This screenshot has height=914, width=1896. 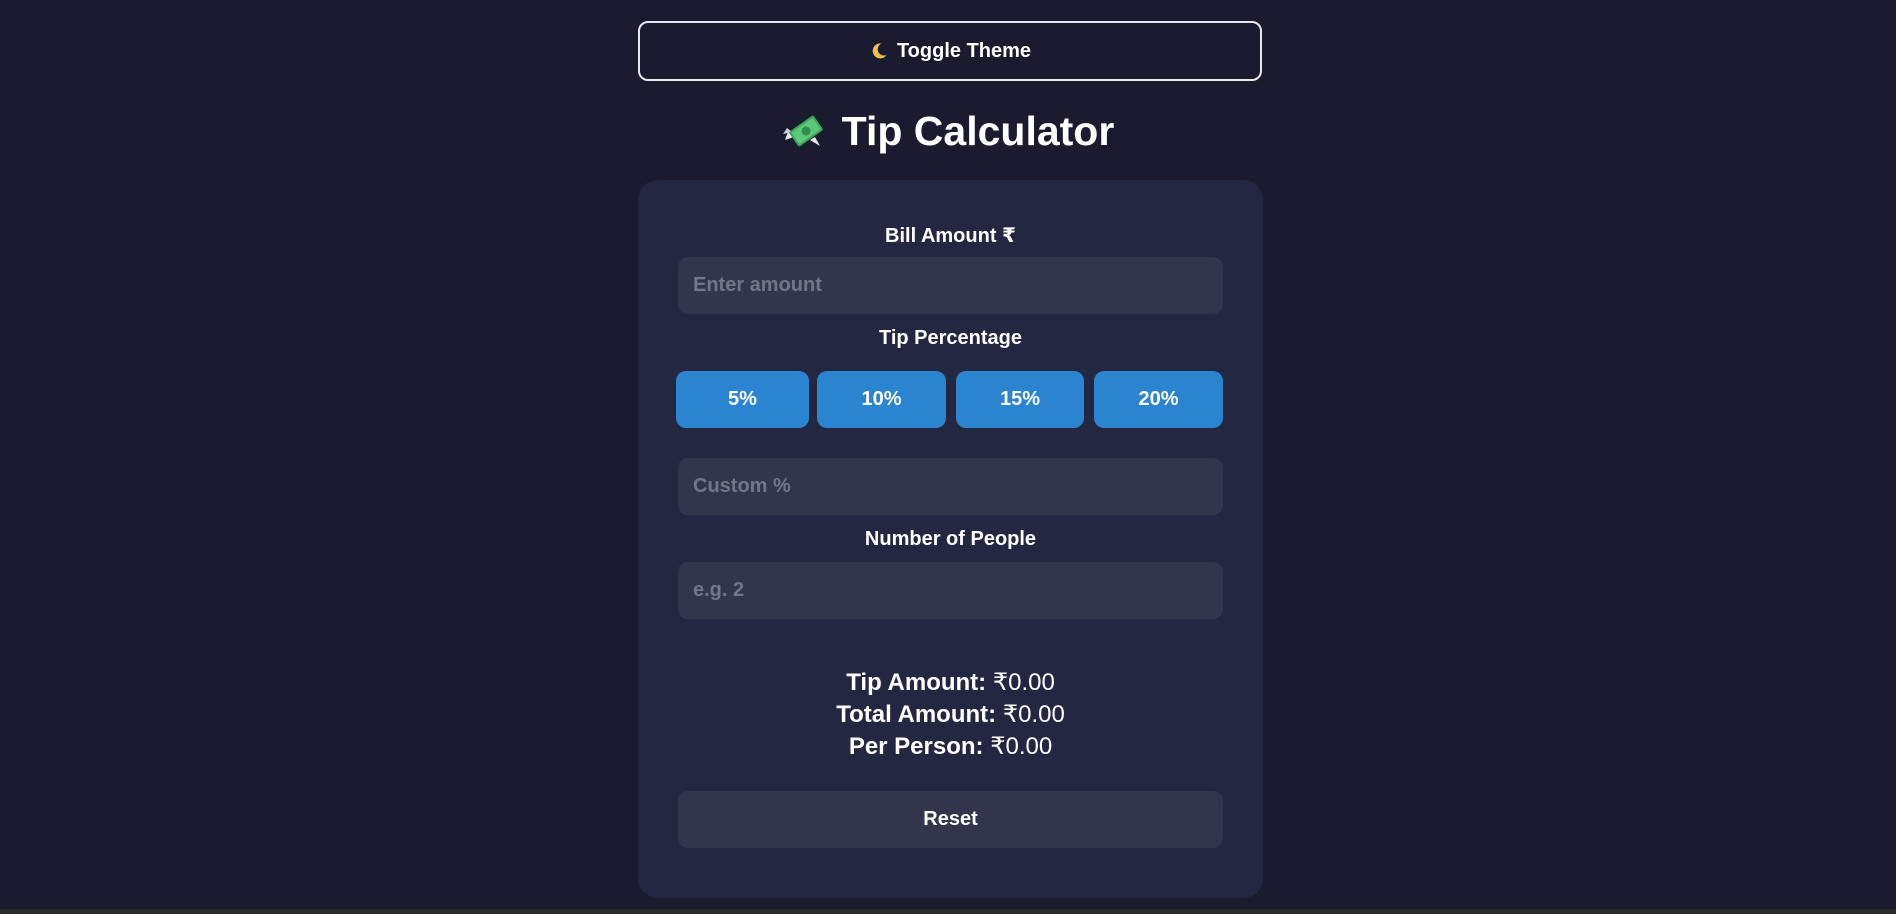 I want to click on tip-amount-value: ₹0.00, so click(x=1023, y=682).